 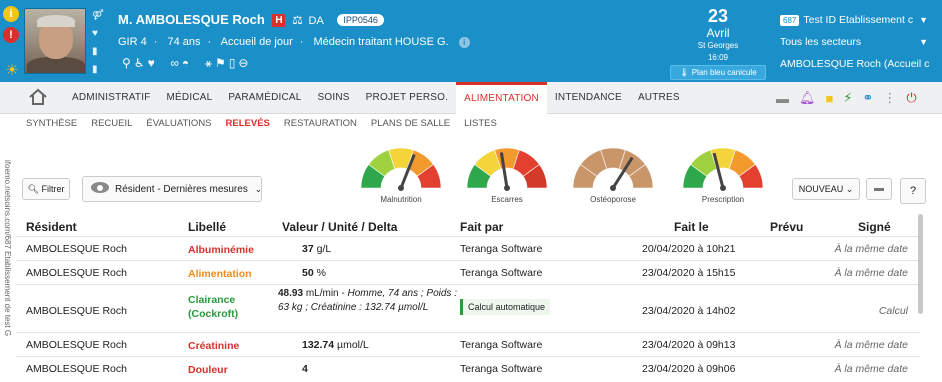 I want to click on alerts-column: i ! ☀, so click(x=12, y=42).